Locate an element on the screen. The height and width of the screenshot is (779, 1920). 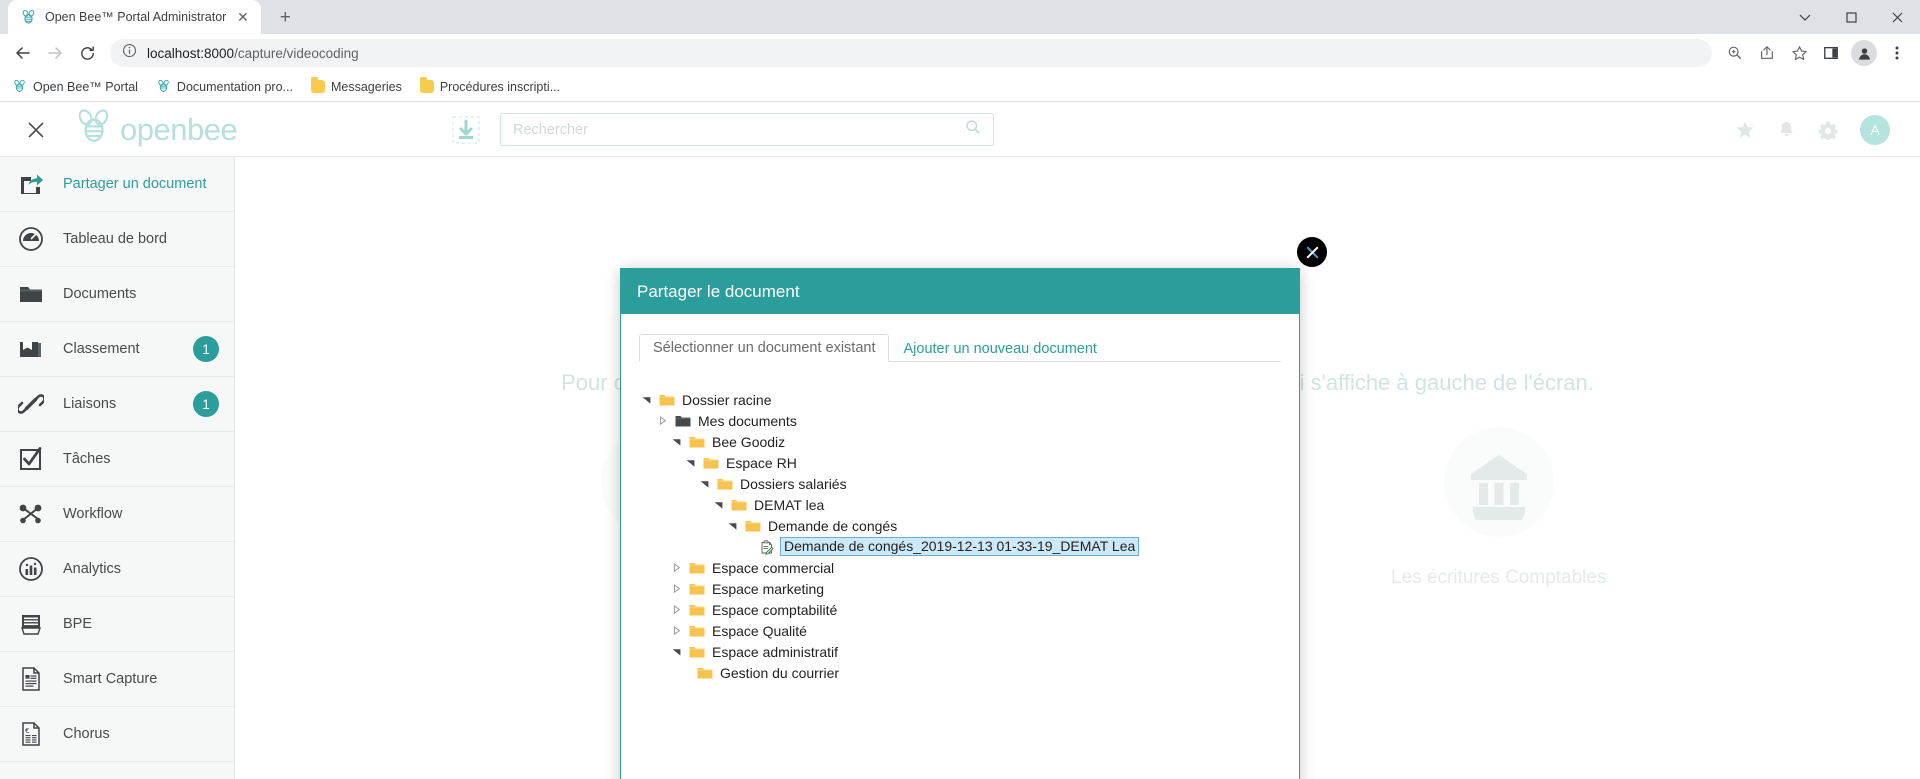
sidebar-item-smart-capture: Smart Capture is located at coordinates (117, 679).